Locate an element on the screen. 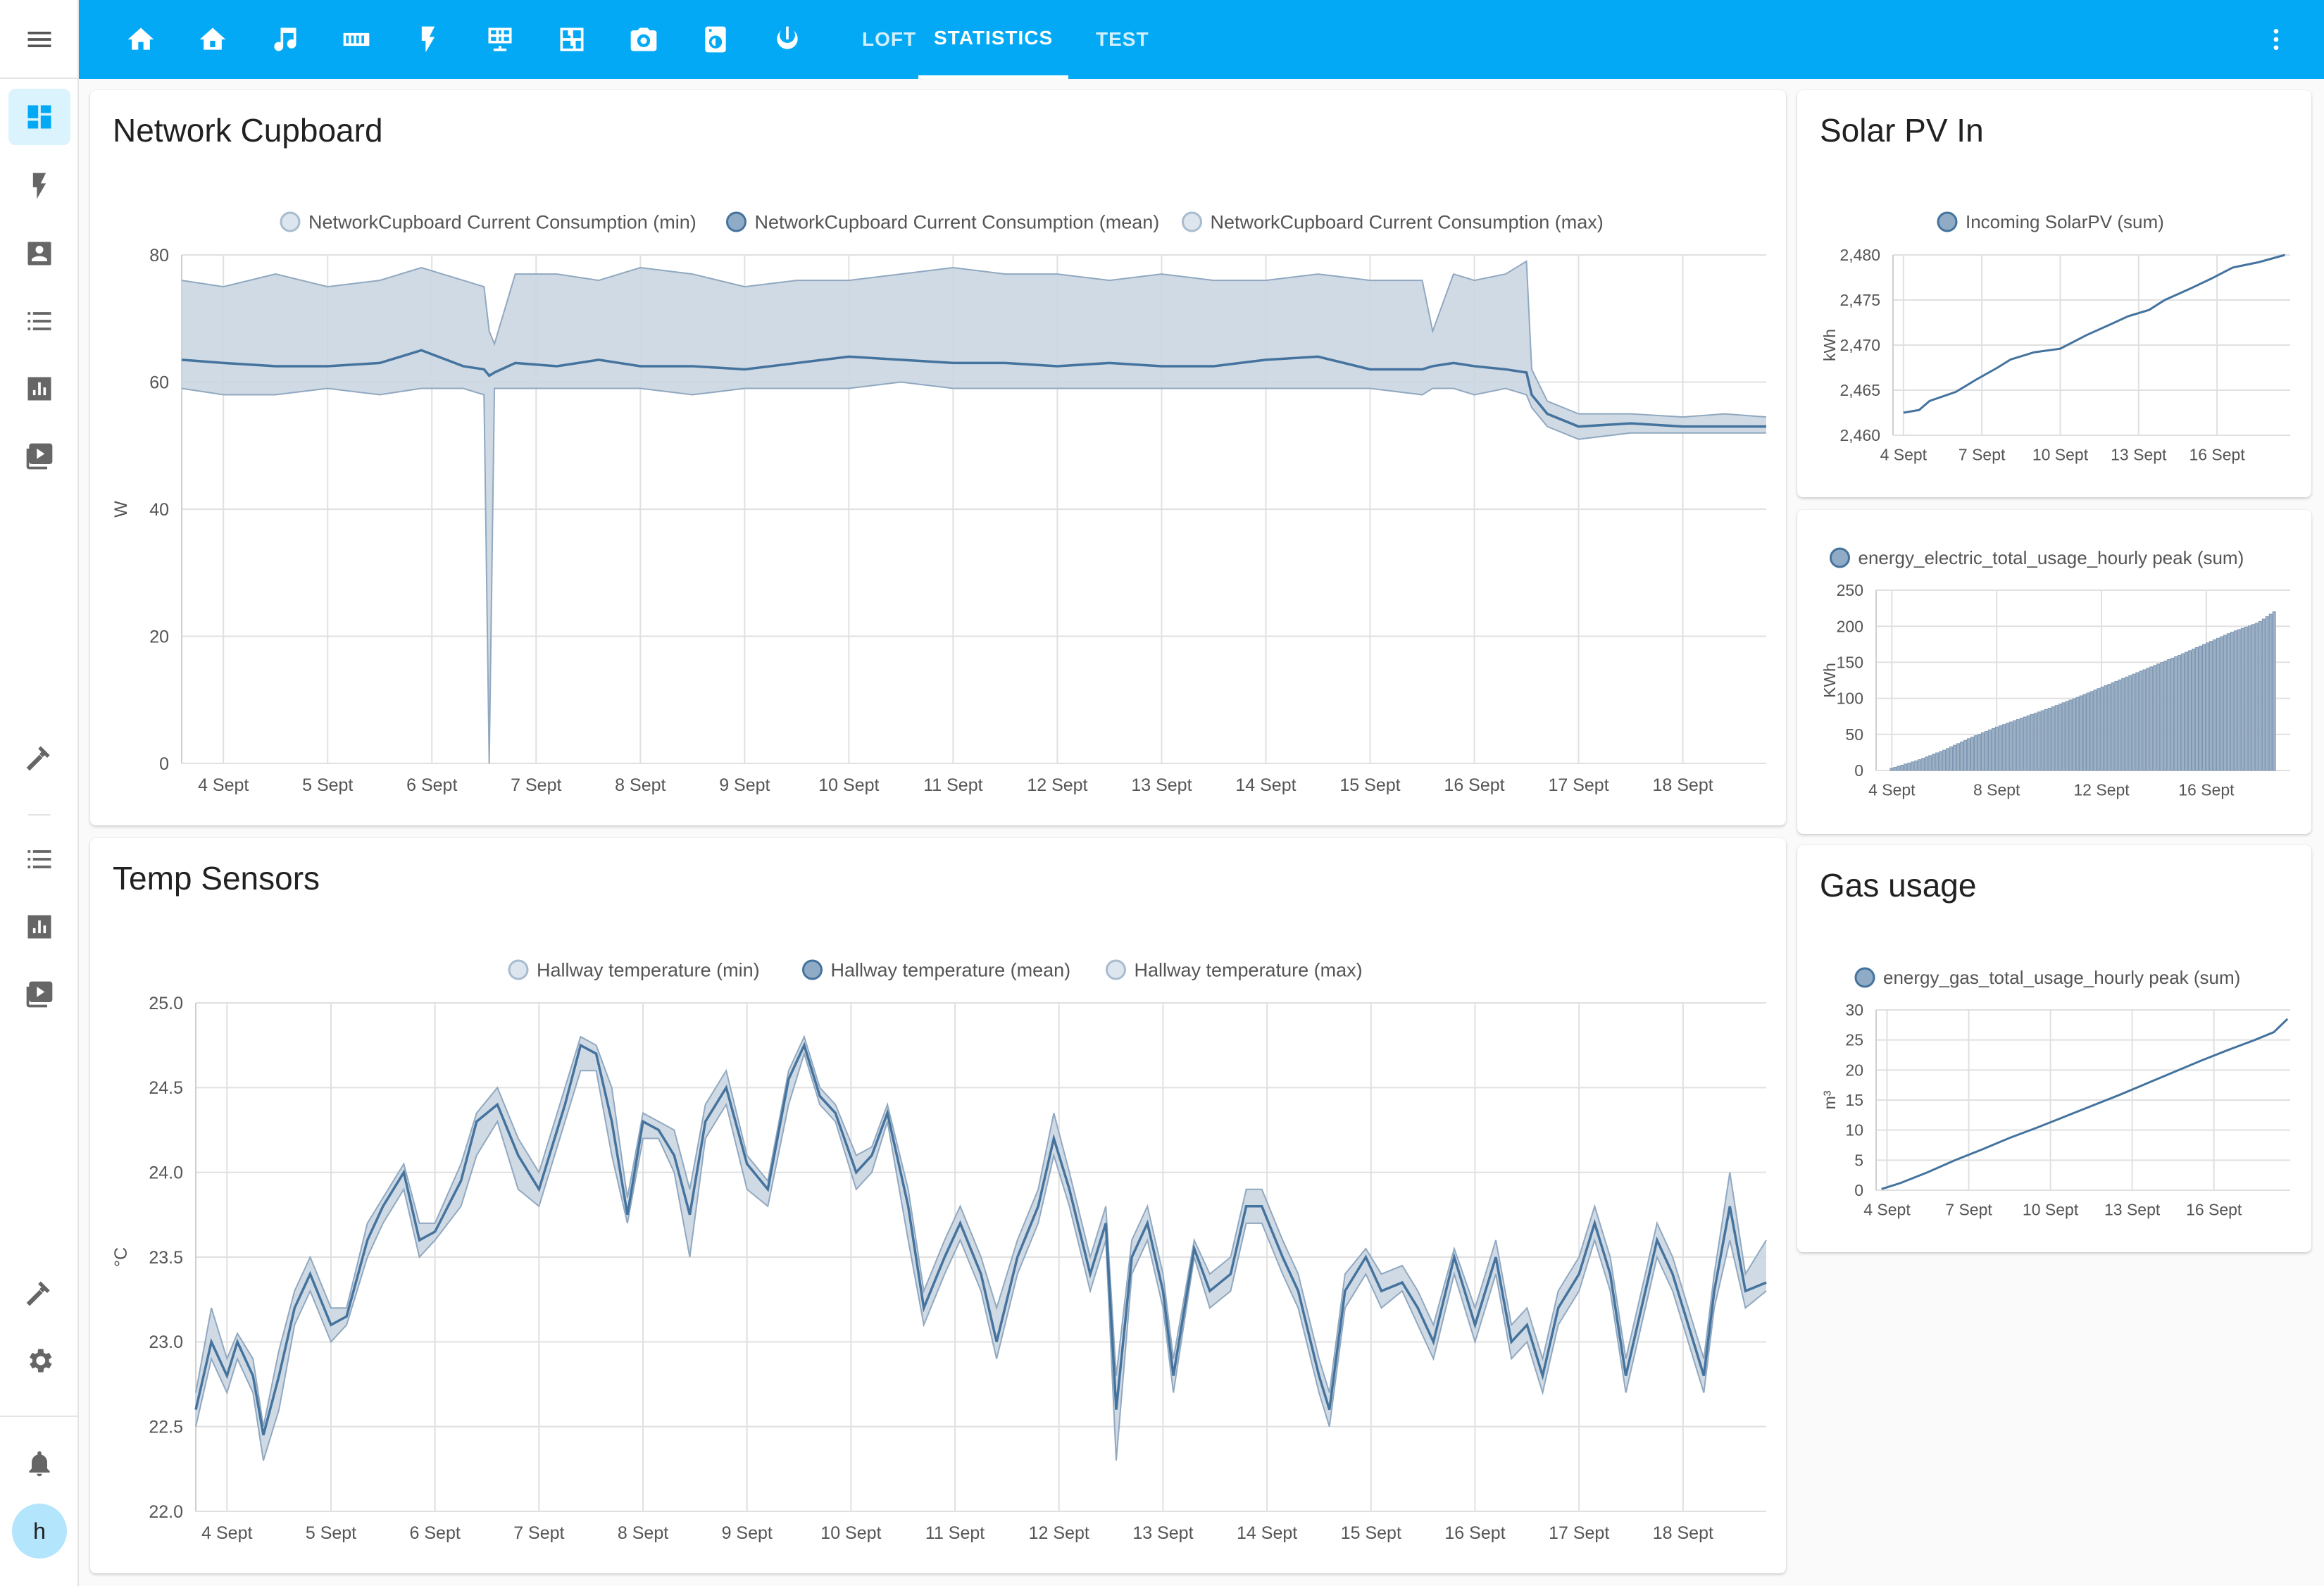 This screenshot has height=1586, width=2324. y-tick-label: 40 is located at coordinates (159, 510).